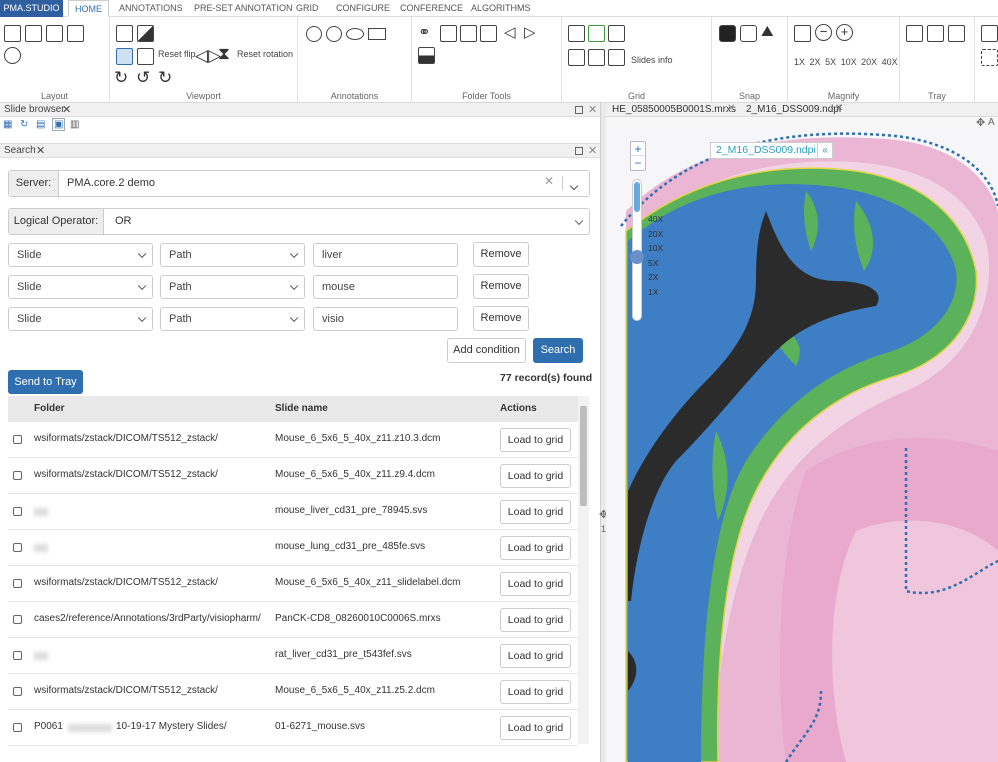  Describe the element at coordinates (363, 8) in the screenshot. I see `tab-configure: CONFIGURE` at that location.